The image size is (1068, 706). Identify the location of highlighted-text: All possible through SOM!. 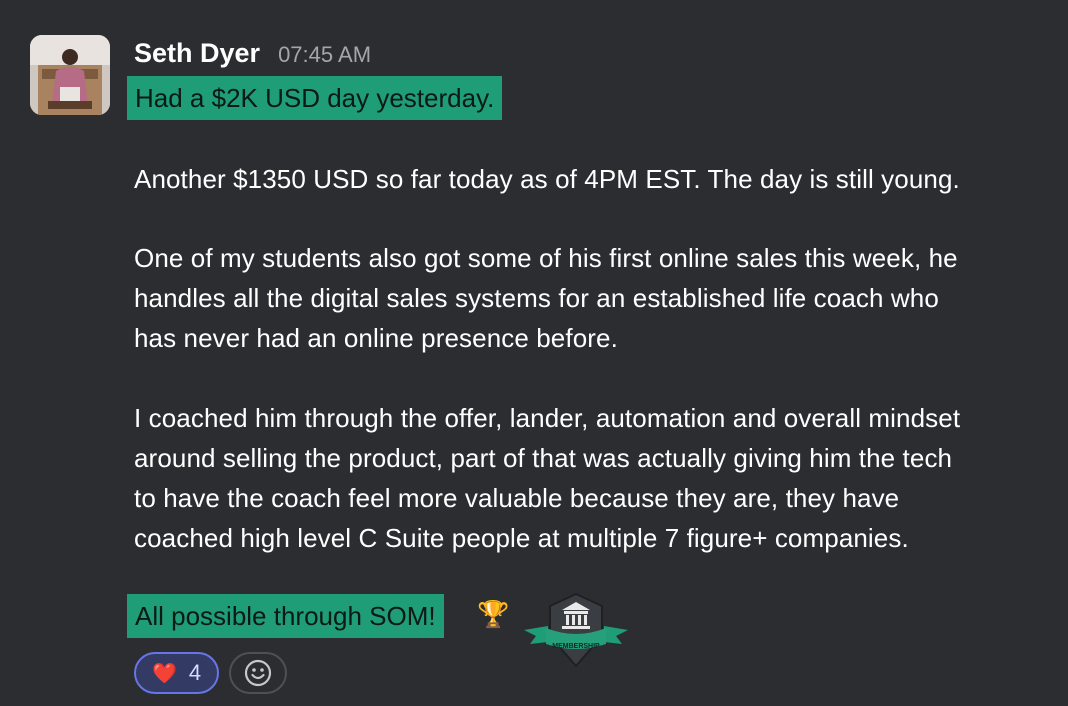
(285, 616).